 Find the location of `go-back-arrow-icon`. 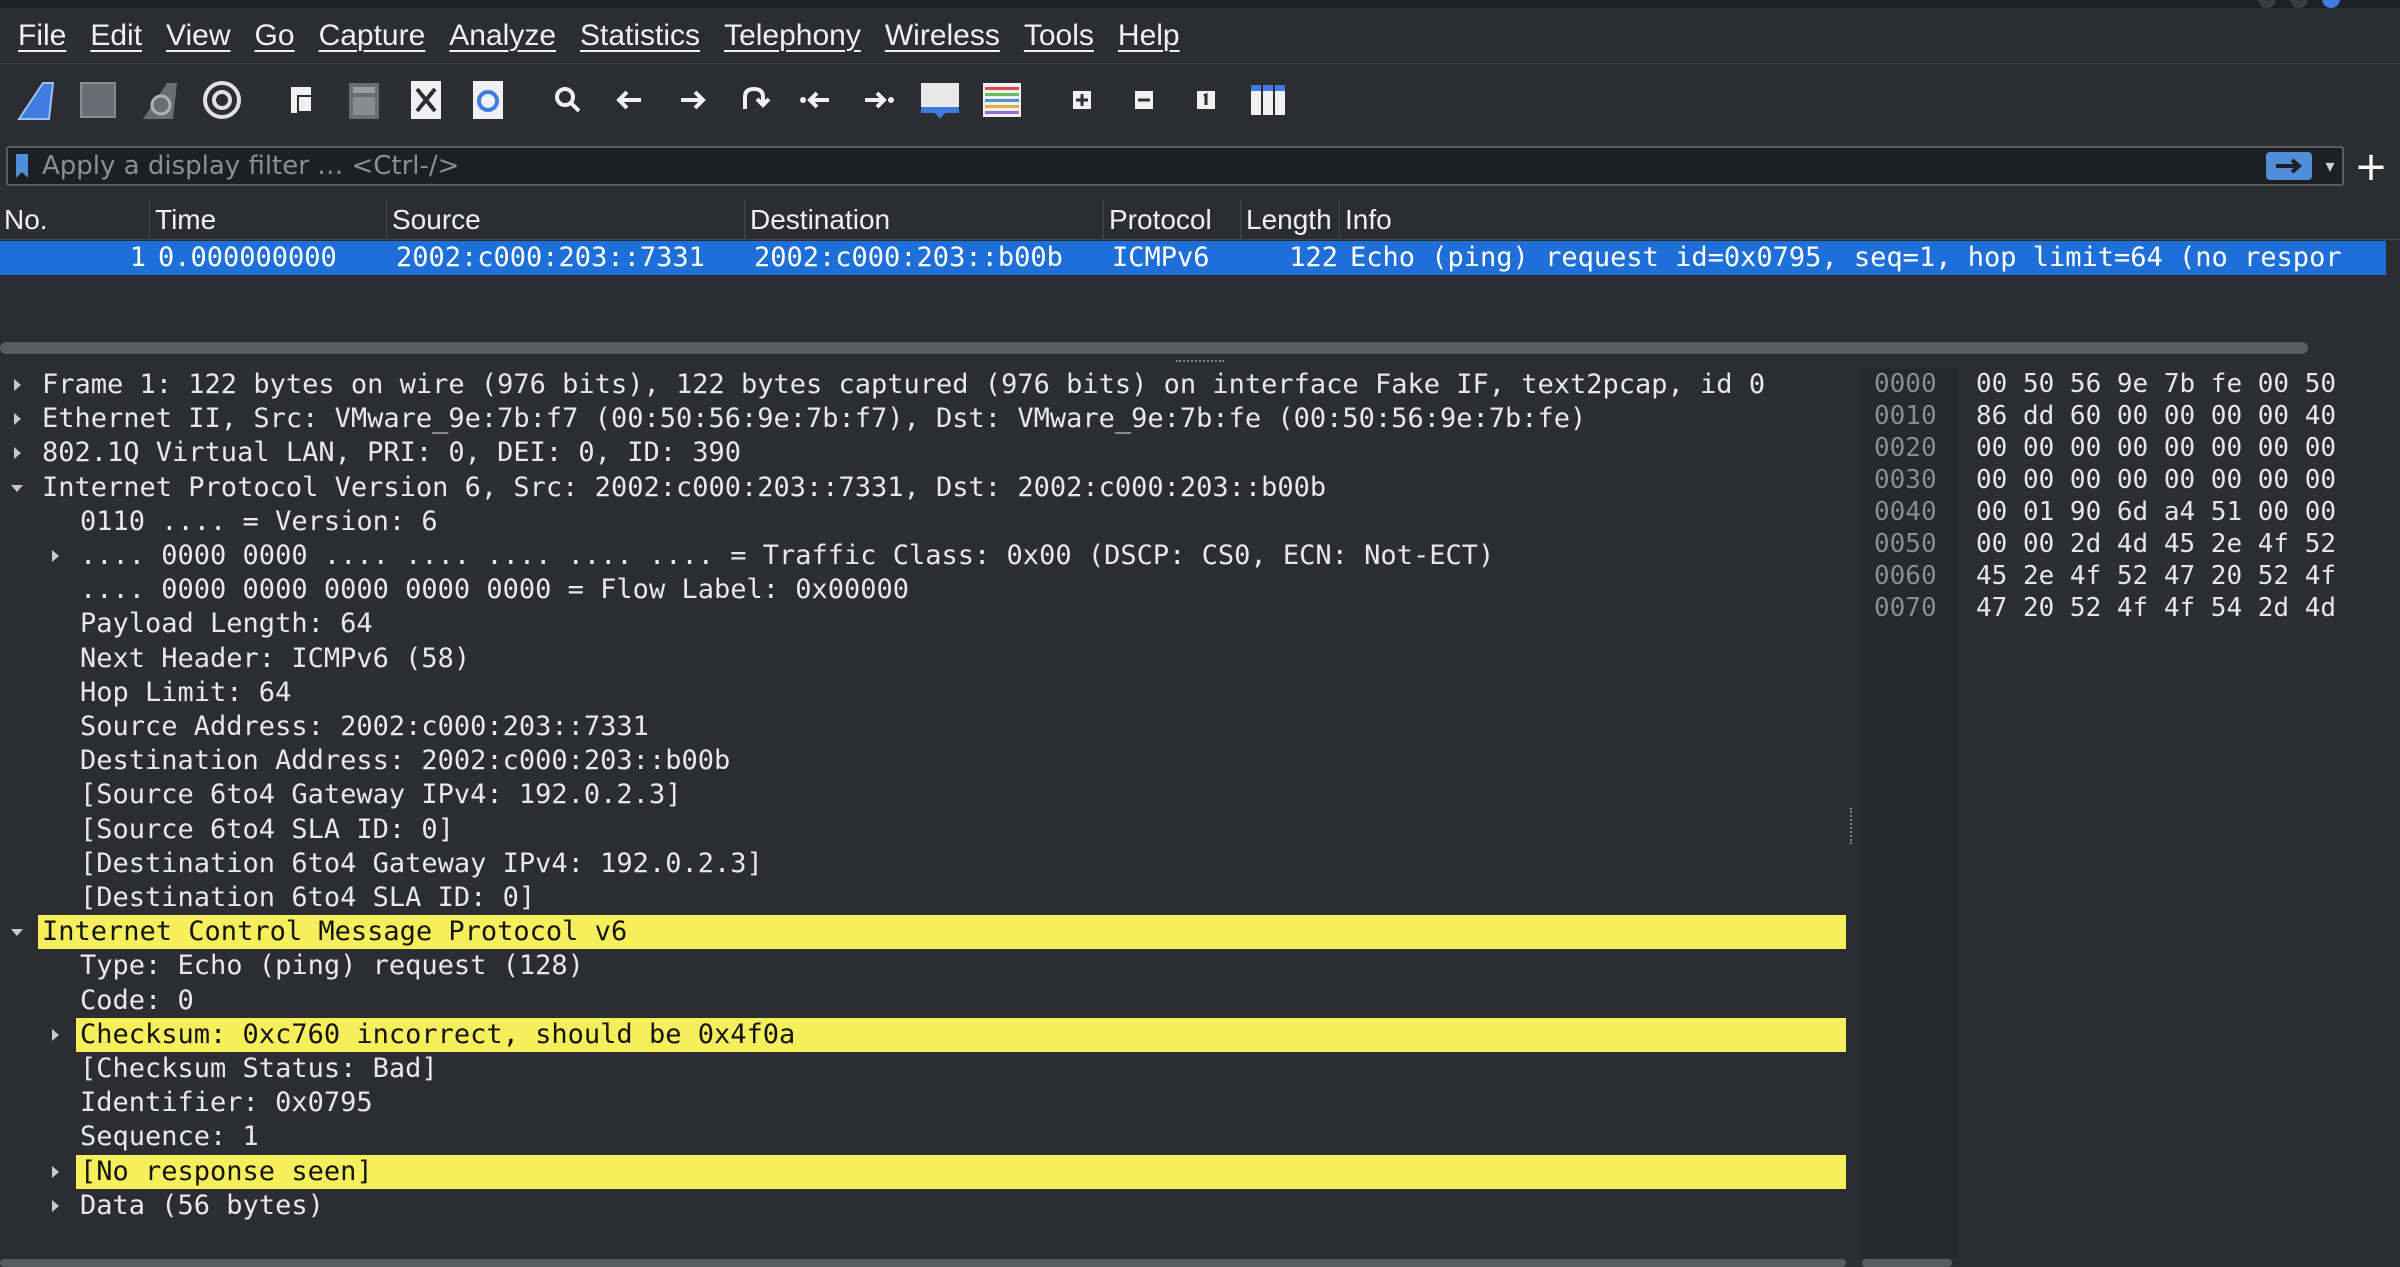

go-back-arrow-icon is located at coordinates (630, 100).